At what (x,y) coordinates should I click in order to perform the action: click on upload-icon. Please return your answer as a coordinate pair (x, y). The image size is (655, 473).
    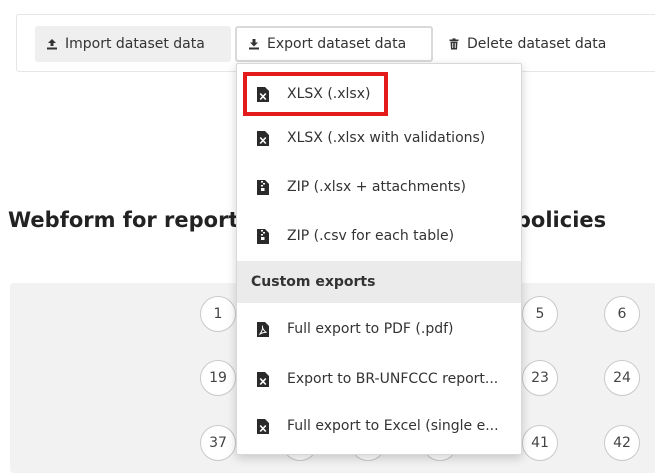
    Looking at the image, I should click on (52, 44).